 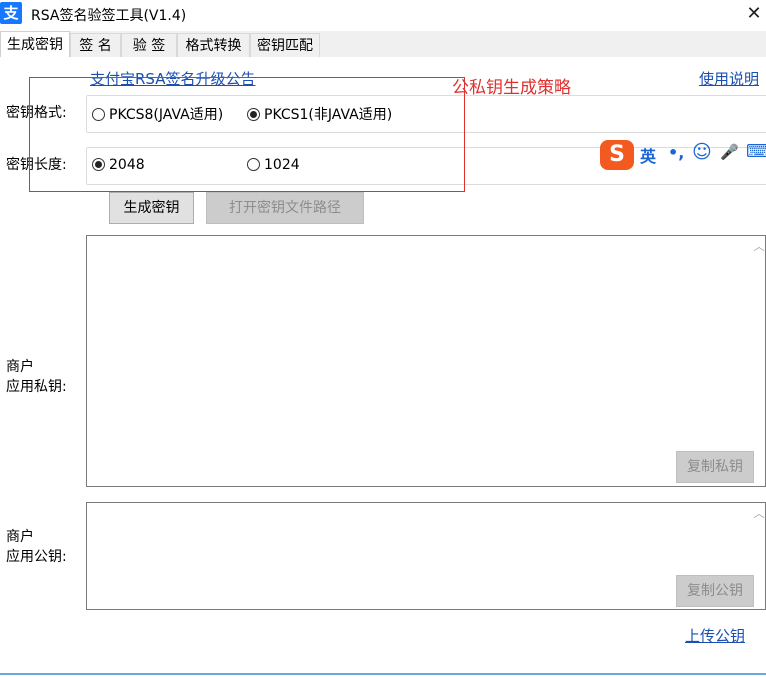 I want to click on tab-generate-key: 生成密钥, so click(x=35, y=44).